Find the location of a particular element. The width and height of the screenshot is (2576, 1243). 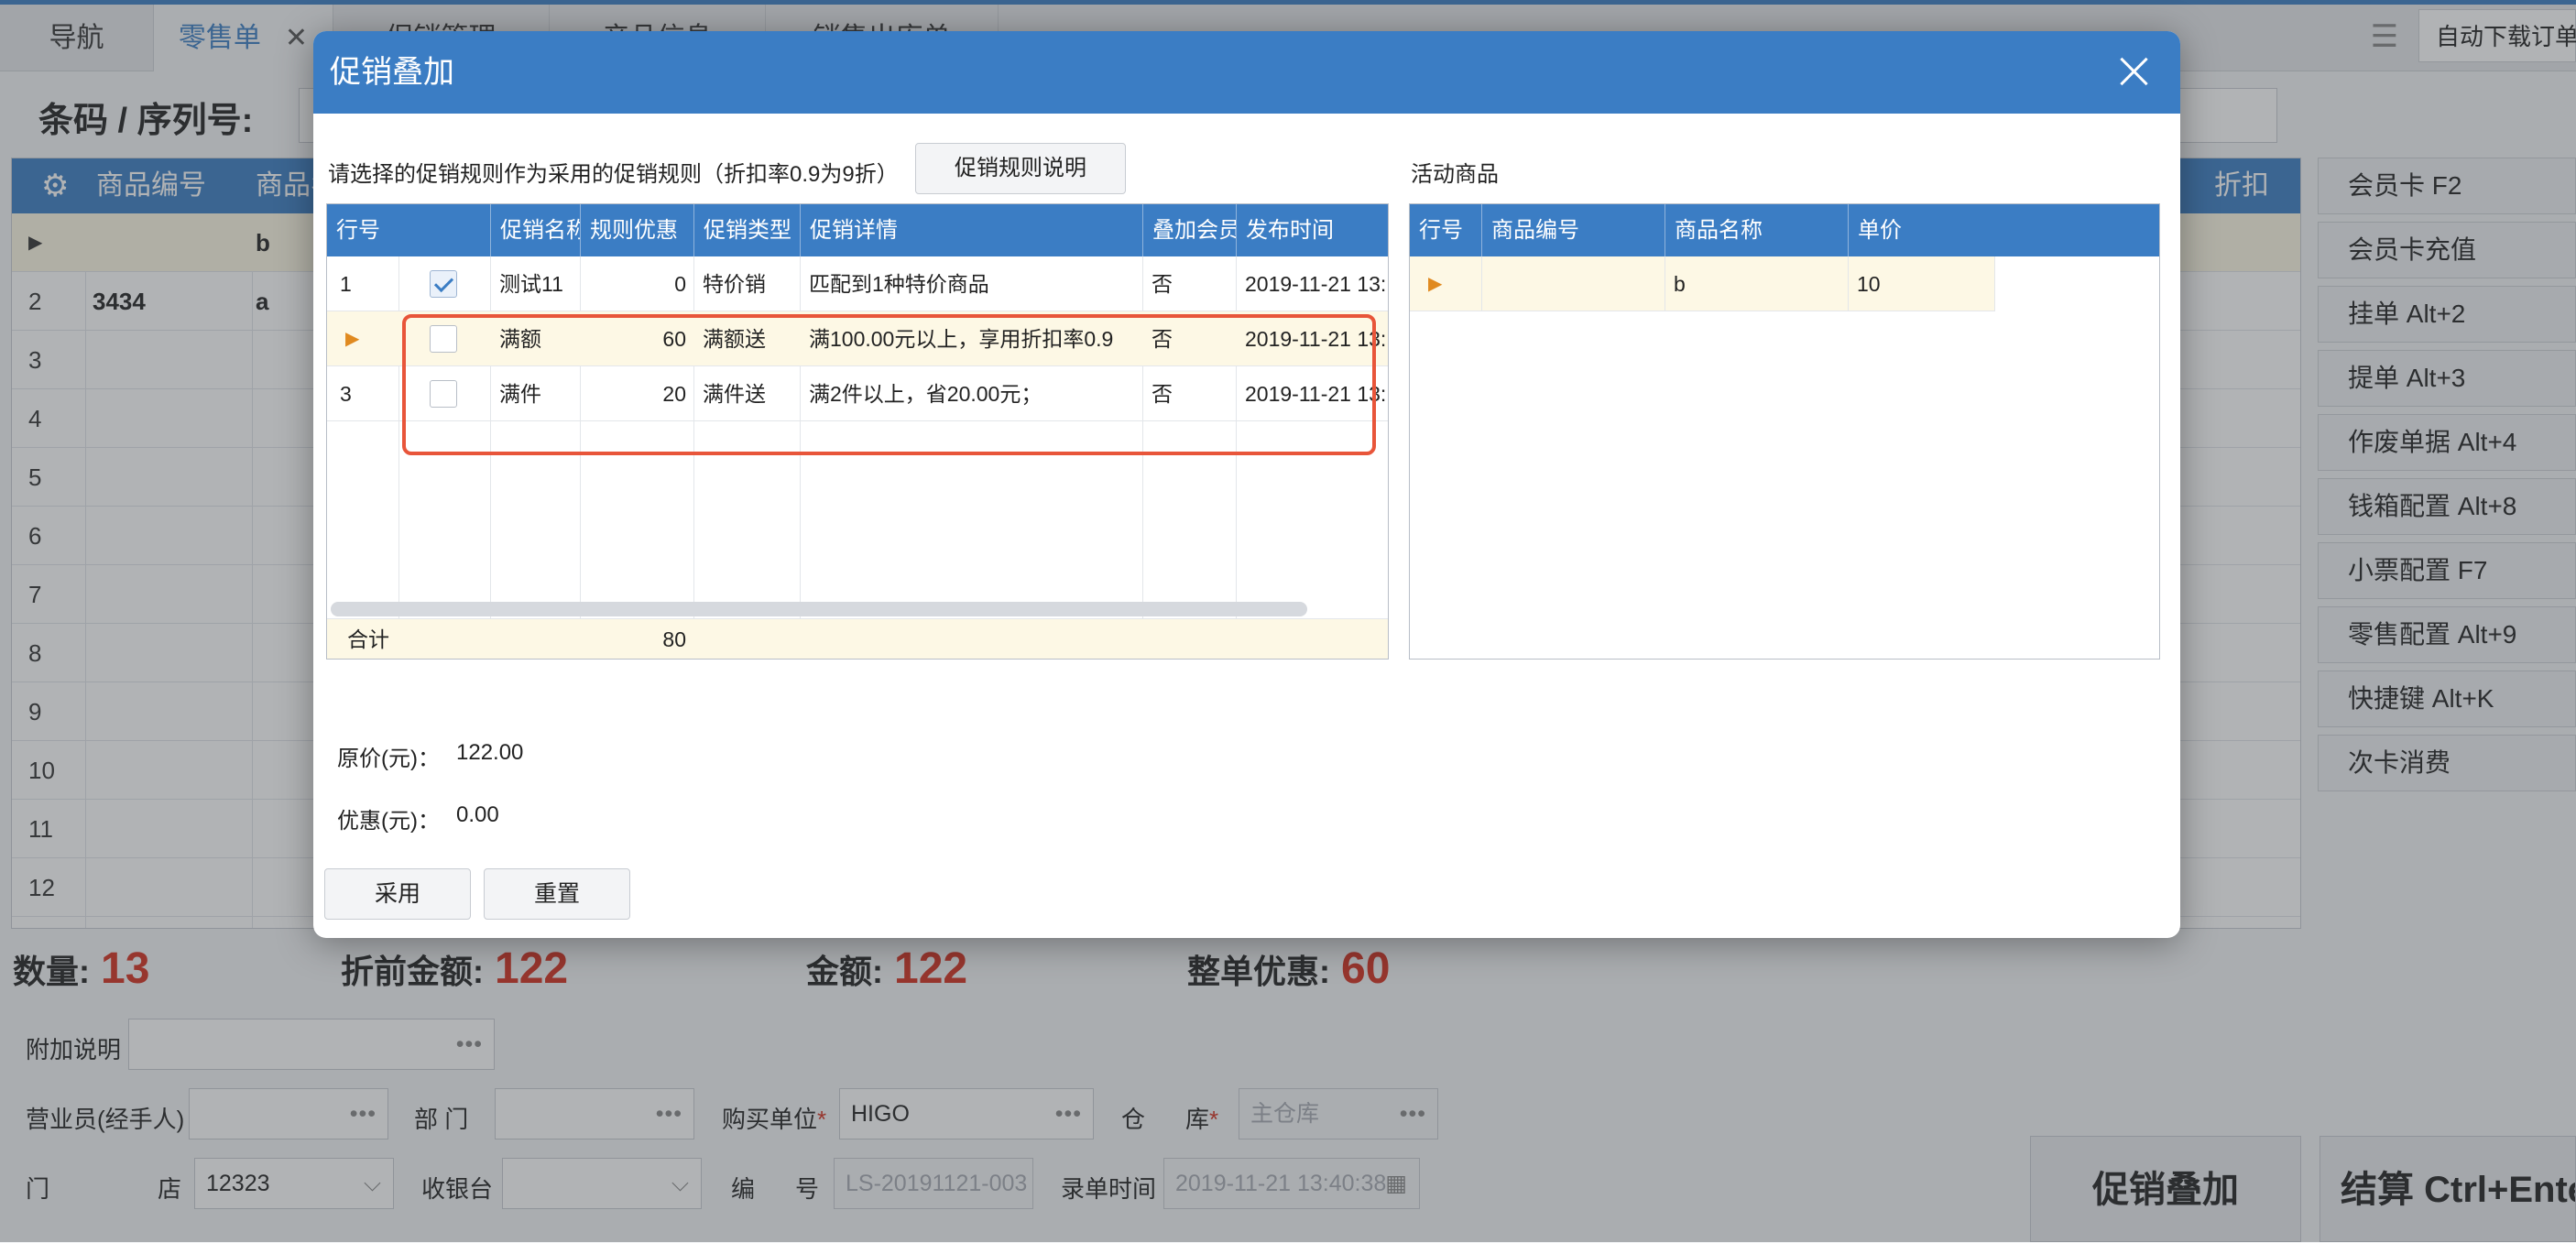

apply-button: 采用 is located at coordinates (397, 894).